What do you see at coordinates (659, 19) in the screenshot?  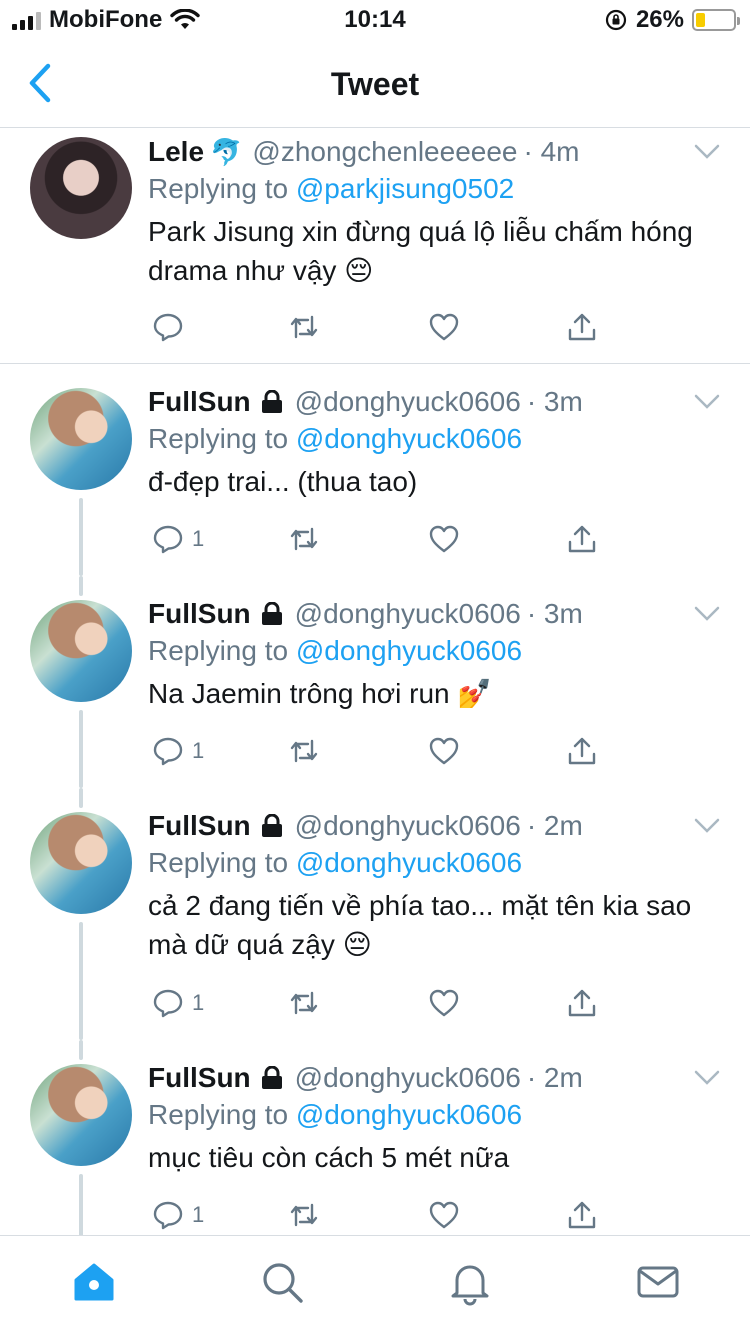 I see `battery-percent: 26%` at bounding box center [659, 19].